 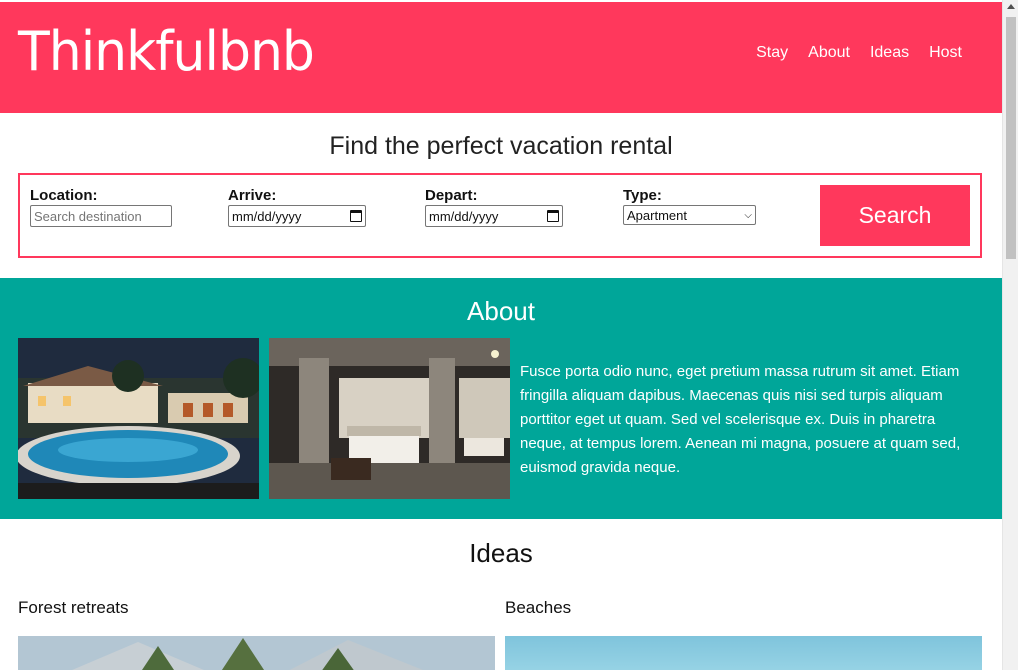 I want to click on site-logo: Thinkfulbnb, so click(x=166, y=52).